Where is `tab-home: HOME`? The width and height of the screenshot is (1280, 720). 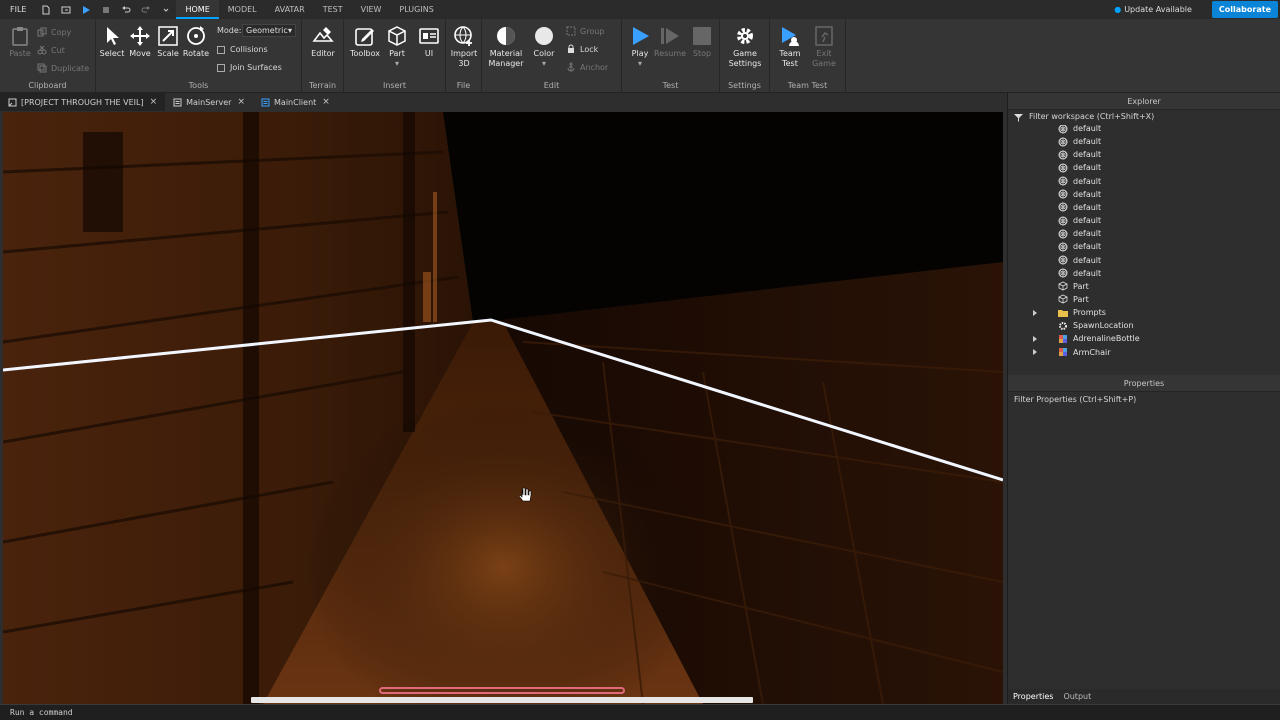
tab-home: HOME is located at coordinates (197, 9).